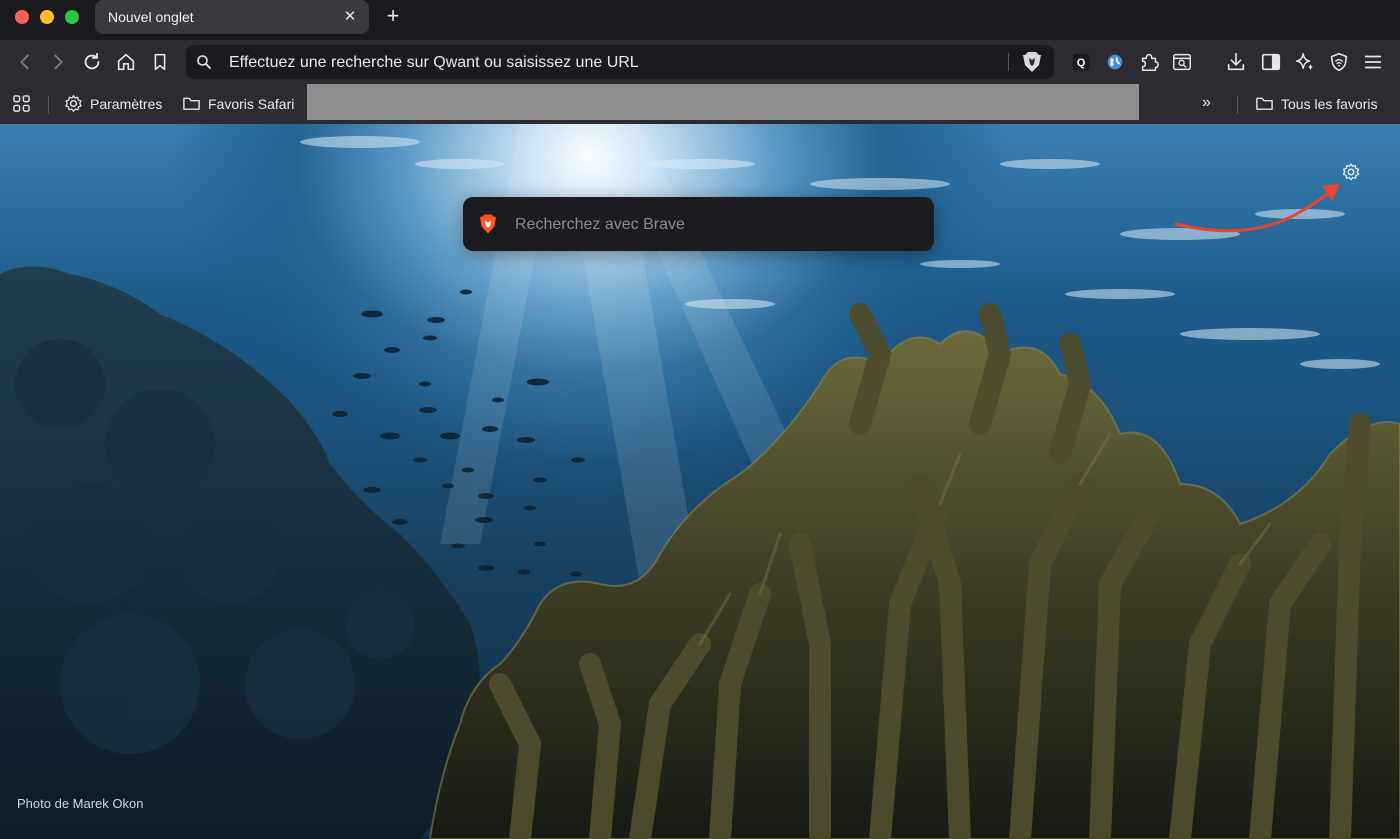  I want to click on apps-button, so click(21, 103).